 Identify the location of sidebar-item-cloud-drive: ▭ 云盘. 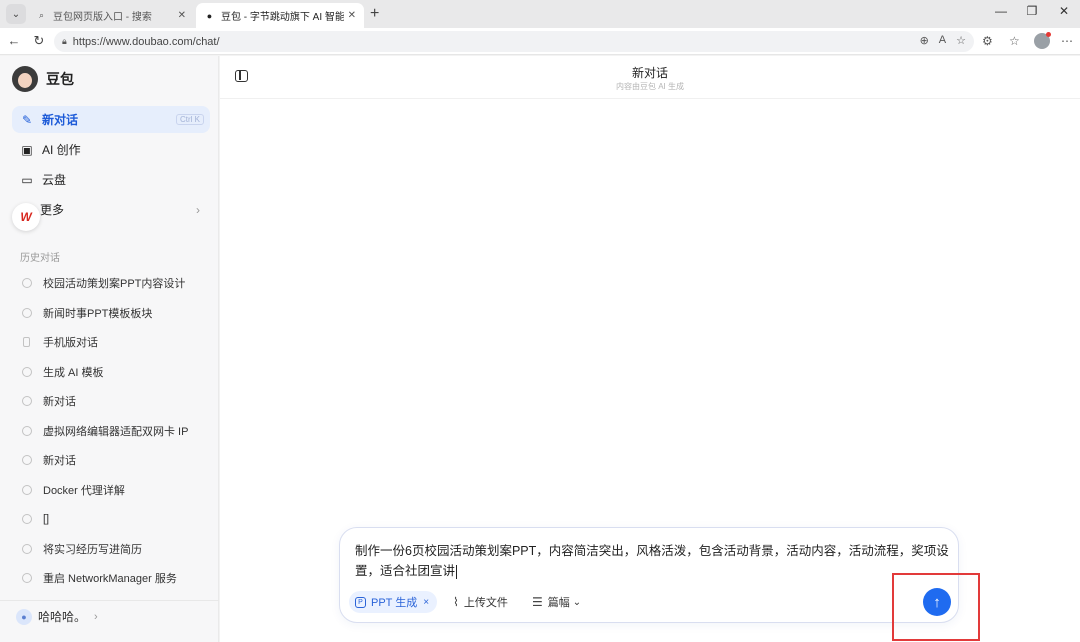
(111, 179).